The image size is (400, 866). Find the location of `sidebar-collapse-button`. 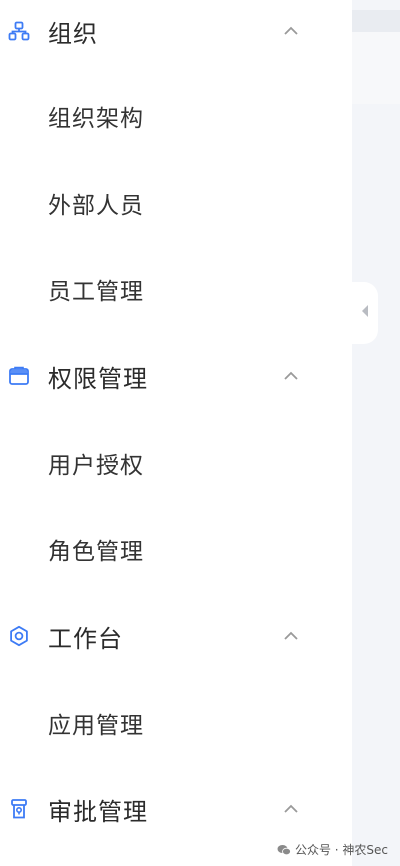

sidebar-collapse-button is located at coordinates (365, 313).